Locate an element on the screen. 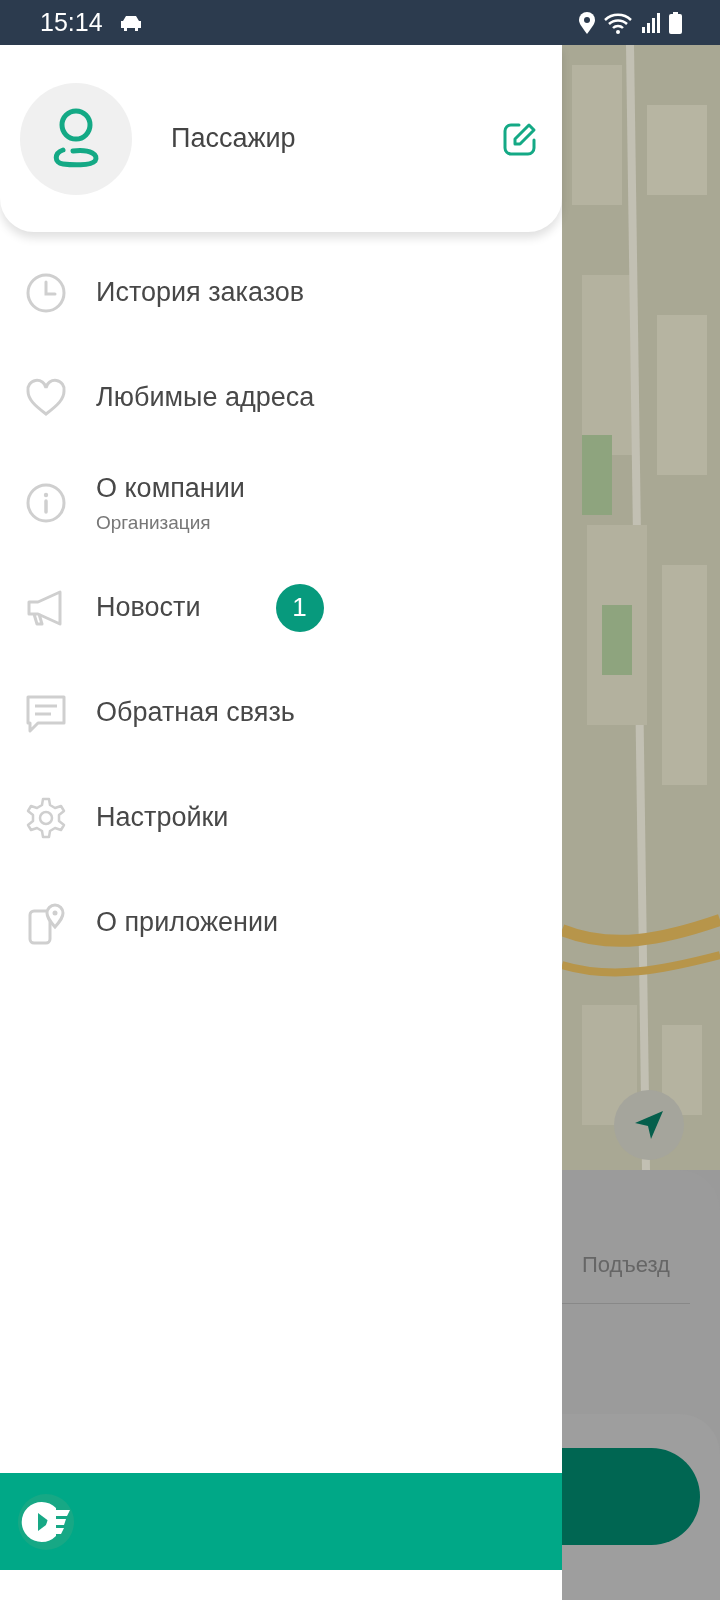  menu-item-label: Новости is located at coordinates (148, 608).